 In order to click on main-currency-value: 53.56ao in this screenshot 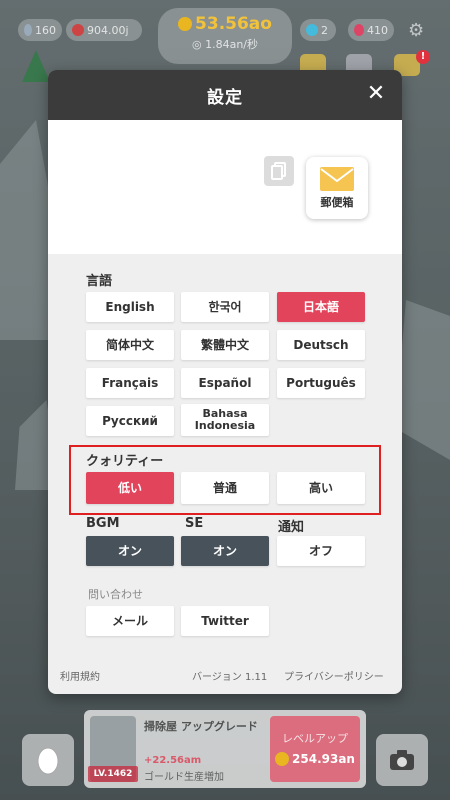, I will do `click(233, 24)`.